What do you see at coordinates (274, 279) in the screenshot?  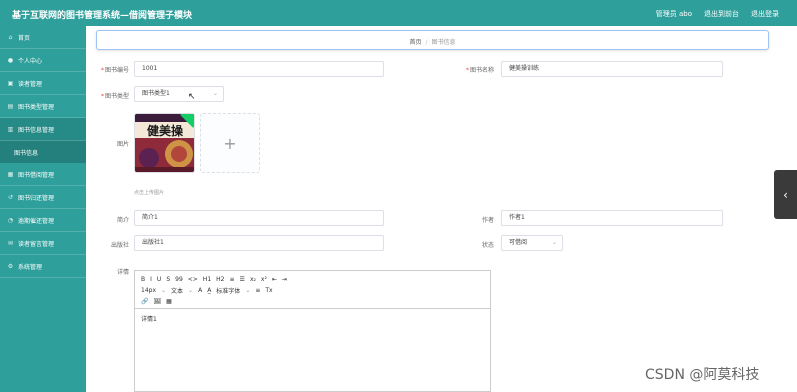 I see `outdent-button: ⇤` at bounding box center [274, 279].